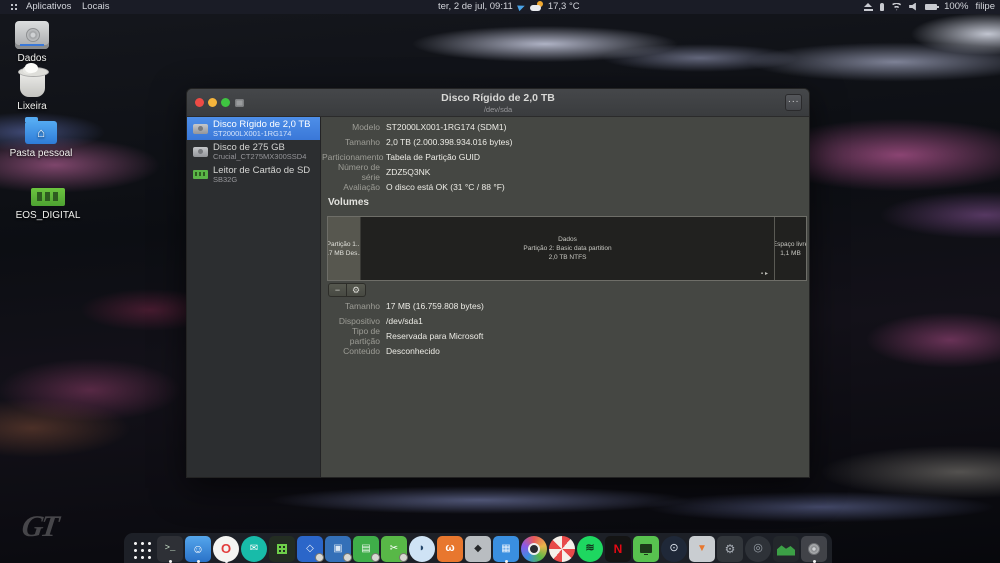  What do you see at coordinates (814, 549) in the screenshot?
I see `dock-disks-icon` at bounding box center [814, 549].